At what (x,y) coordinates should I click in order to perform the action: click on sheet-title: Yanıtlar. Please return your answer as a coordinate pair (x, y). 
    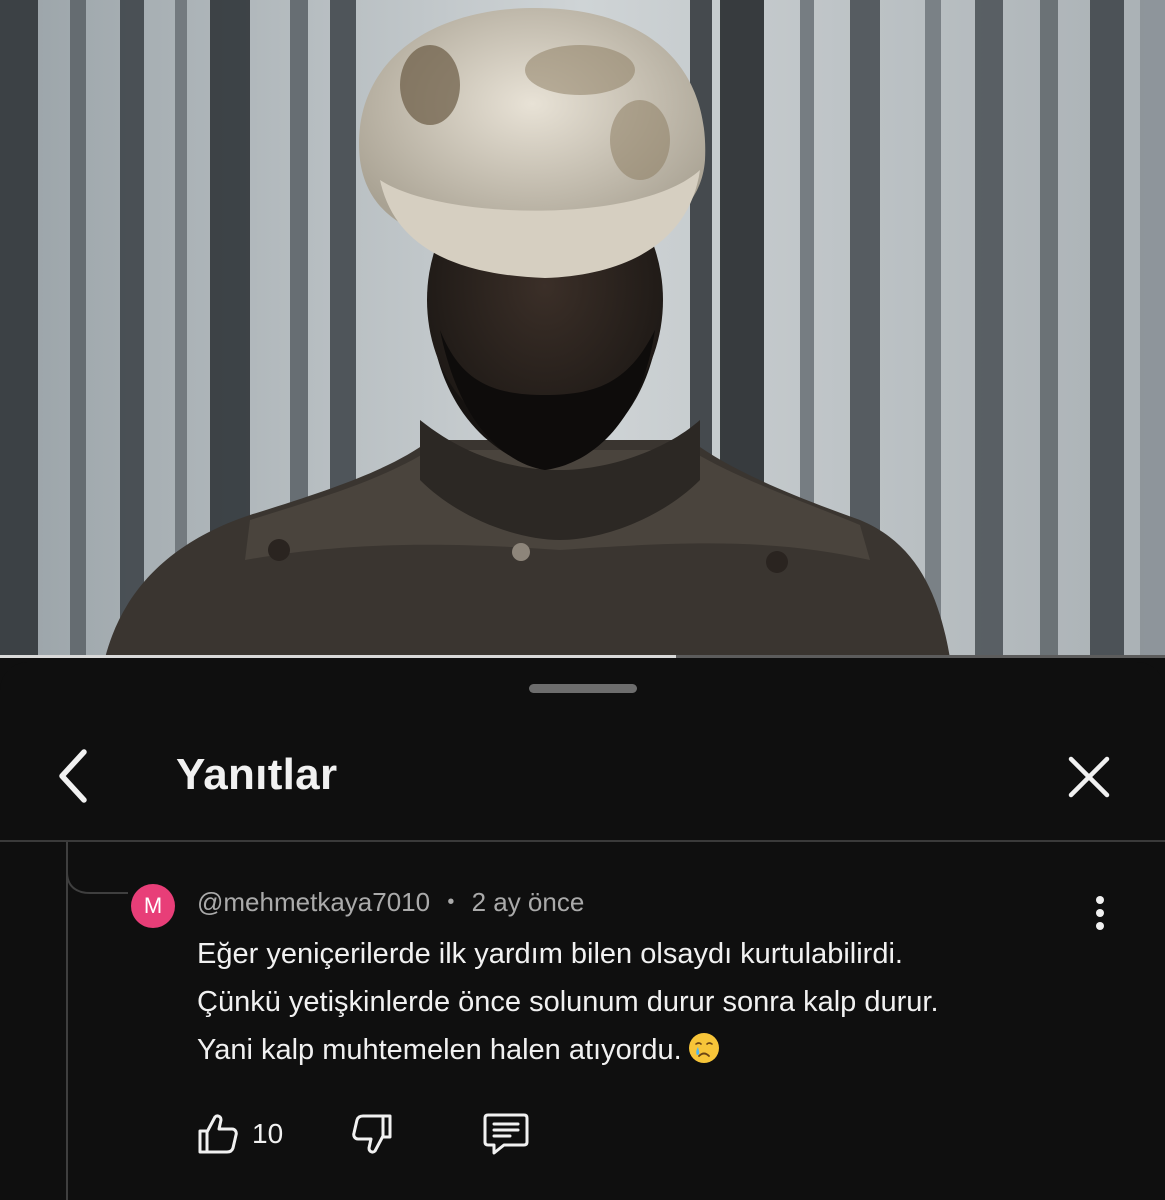
    Looking at the image, I should click on (257, 774).